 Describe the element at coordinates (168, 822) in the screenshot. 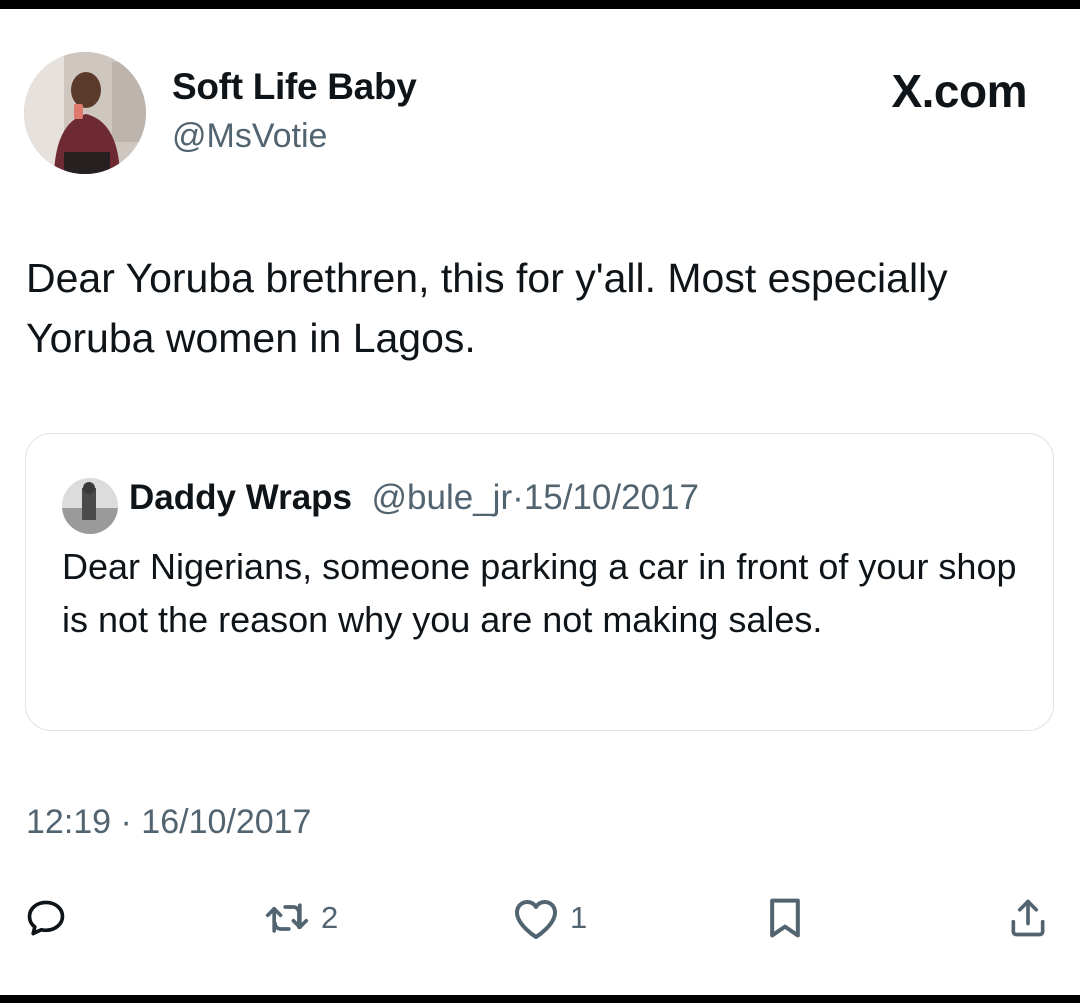

I see `tweet-timestamp: 12:19 · 16/10/2017` at that location.